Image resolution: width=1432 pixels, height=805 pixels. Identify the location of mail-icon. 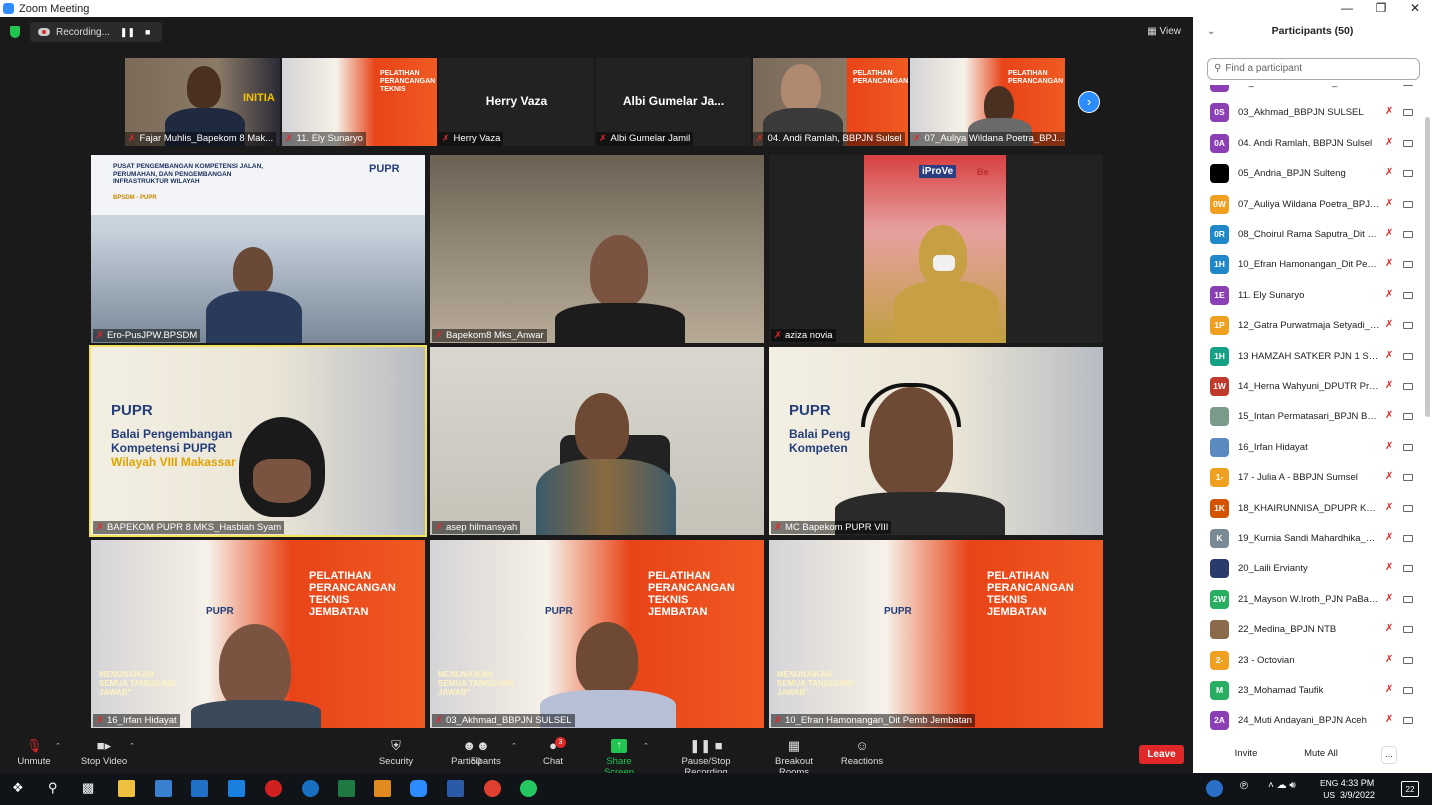
(199, 788).